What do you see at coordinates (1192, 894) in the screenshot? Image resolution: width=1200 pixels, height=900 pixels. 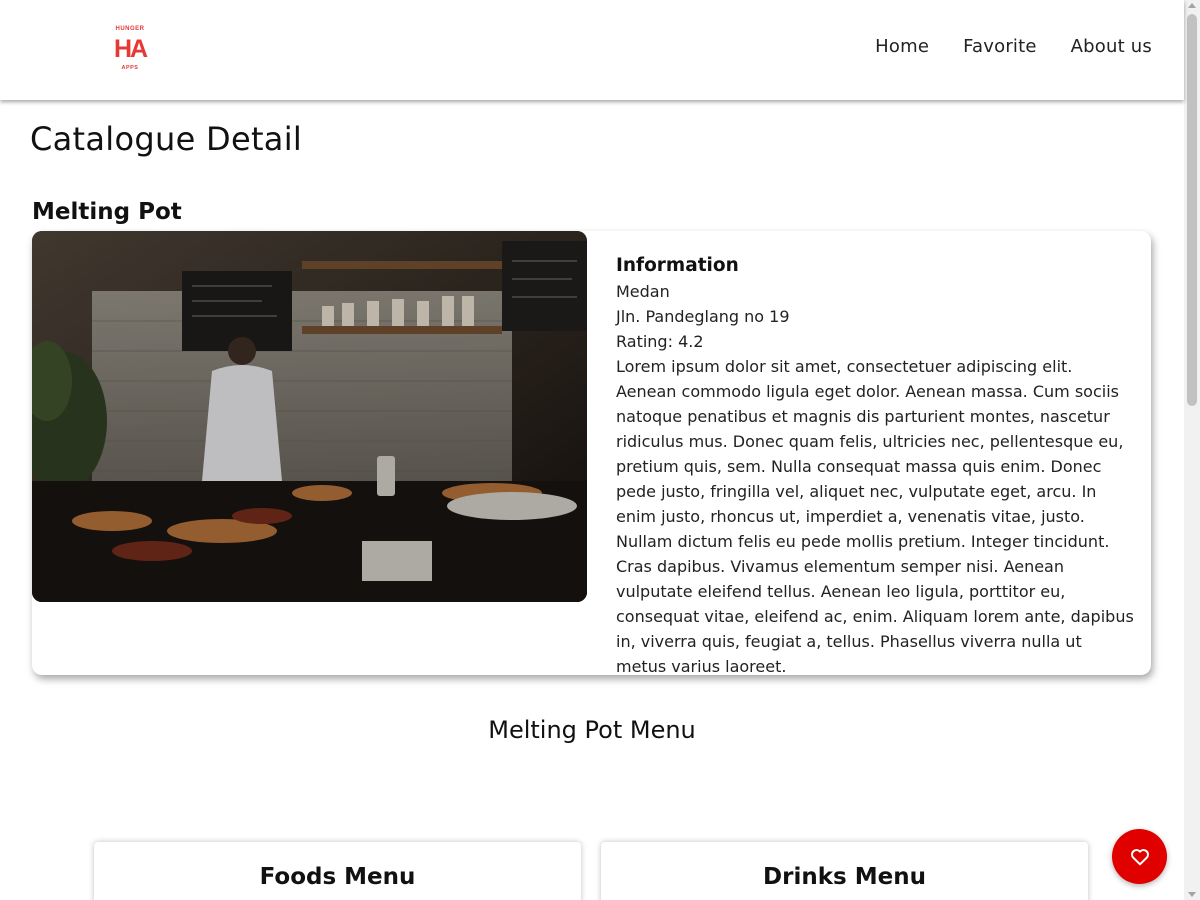 I see `scroll-down-icon` at bounding box center [1192, 894].